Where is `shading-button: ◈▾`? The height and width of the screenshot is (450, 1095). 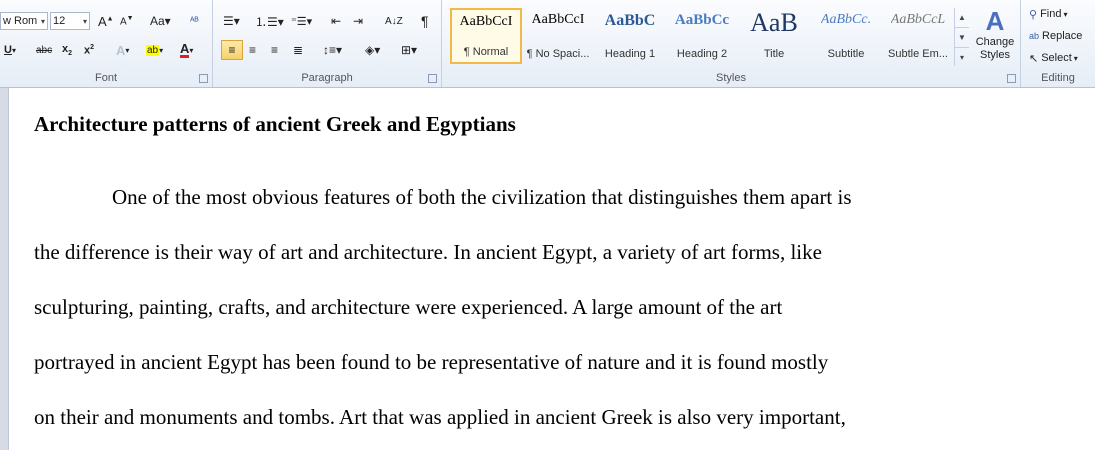 shading-button: ◈▾ is located at coordinates (372, 50).